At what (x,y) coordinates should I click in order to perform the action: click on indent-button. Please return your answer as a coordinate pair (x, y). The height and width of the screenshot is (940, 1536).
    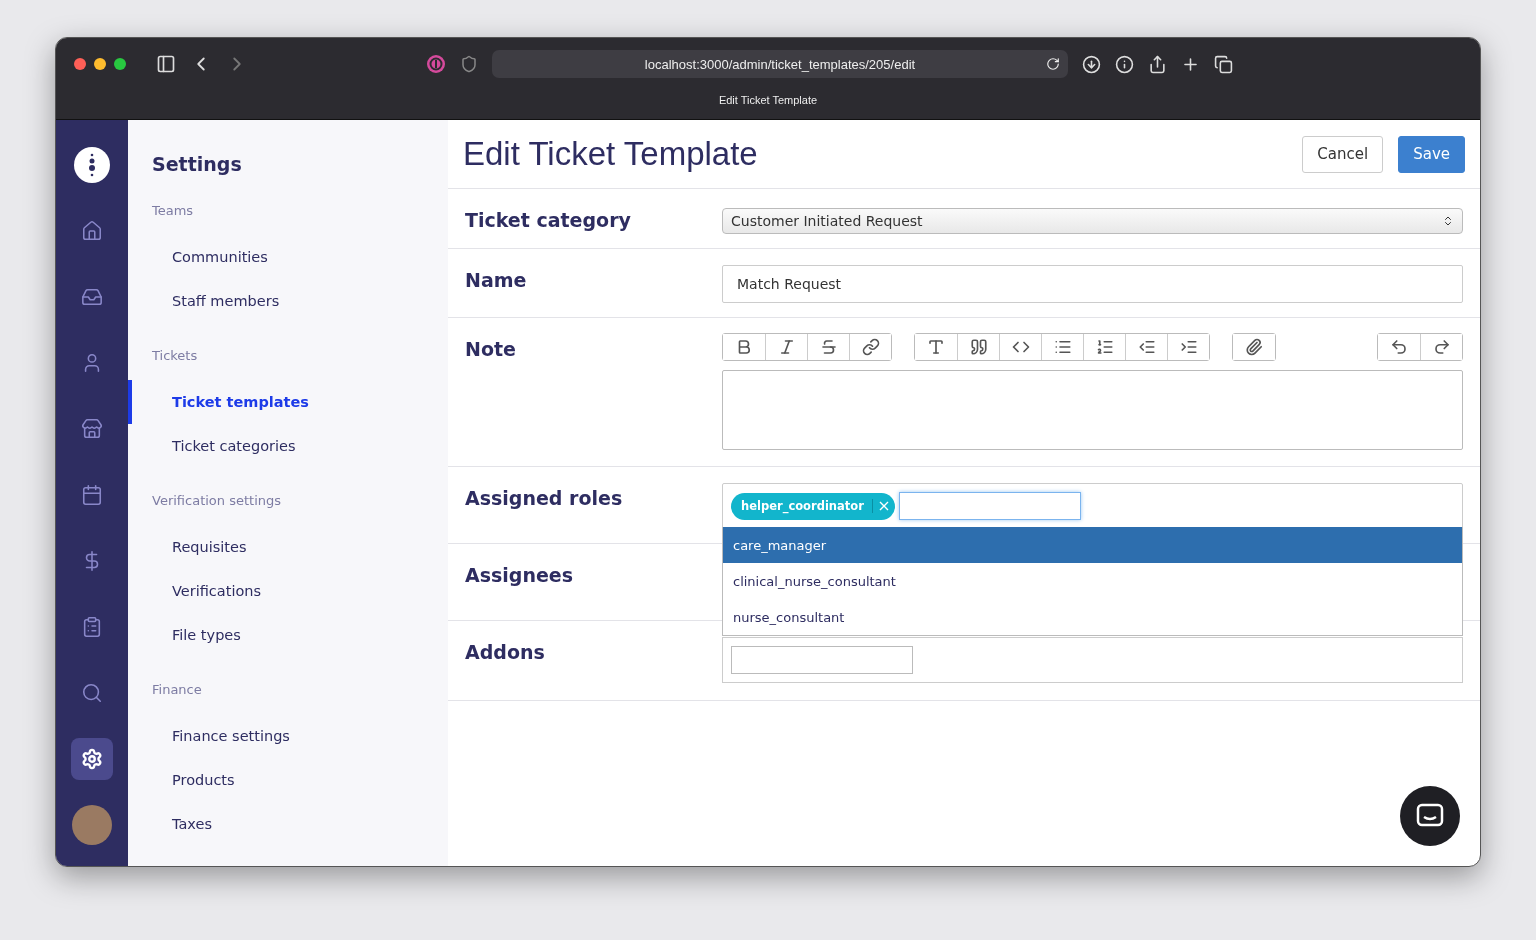
    Looking at the image, I should click on (1188, 347).